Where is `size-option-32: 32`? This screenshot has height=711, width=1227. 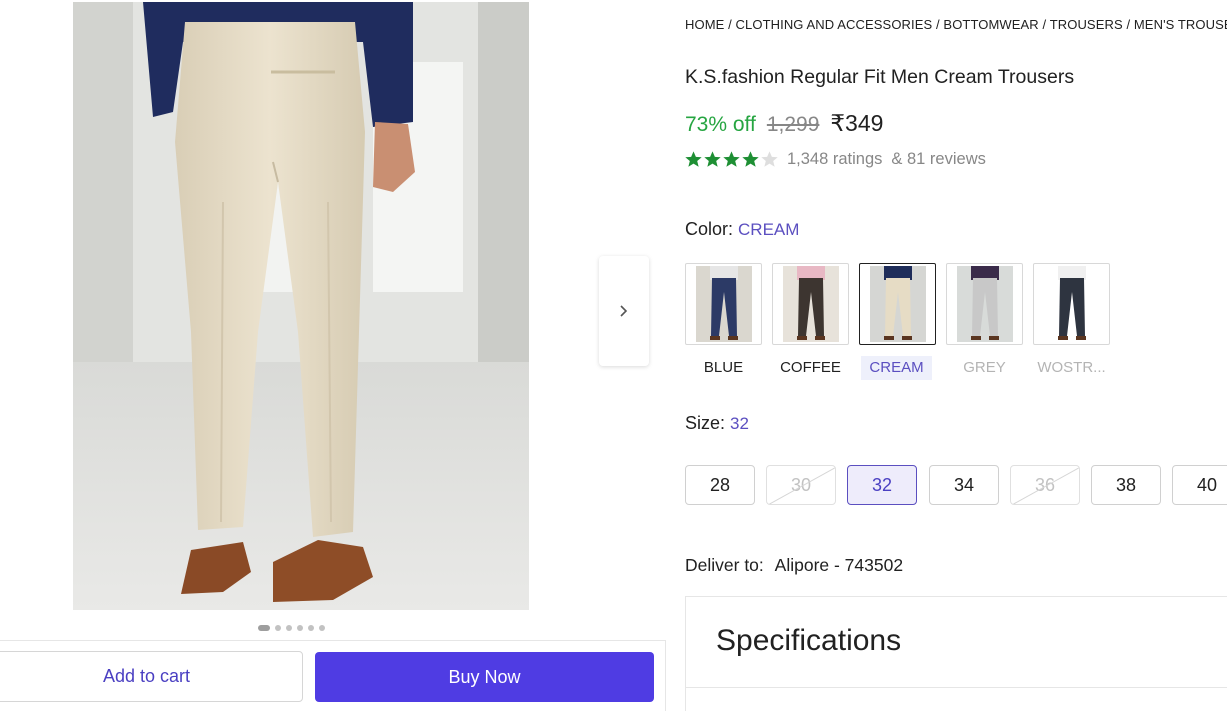 size-option-32: 32 is located at coordinates (882, 485).